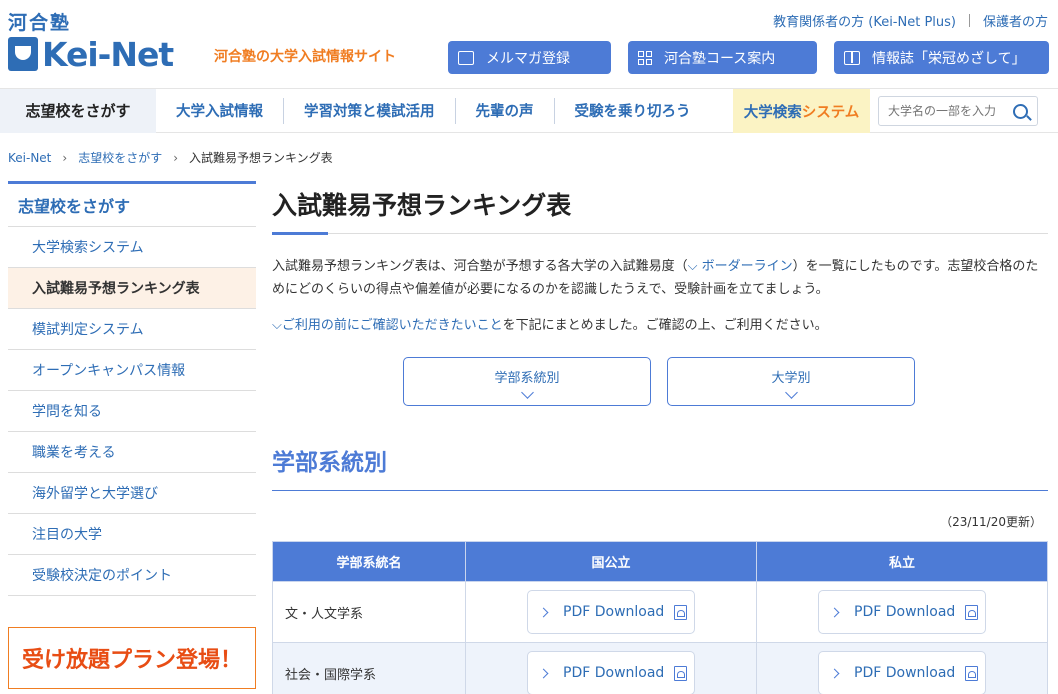  I want to click on sidebar-item-open-campus: オープンキャンパス情報, so click(132, 370).